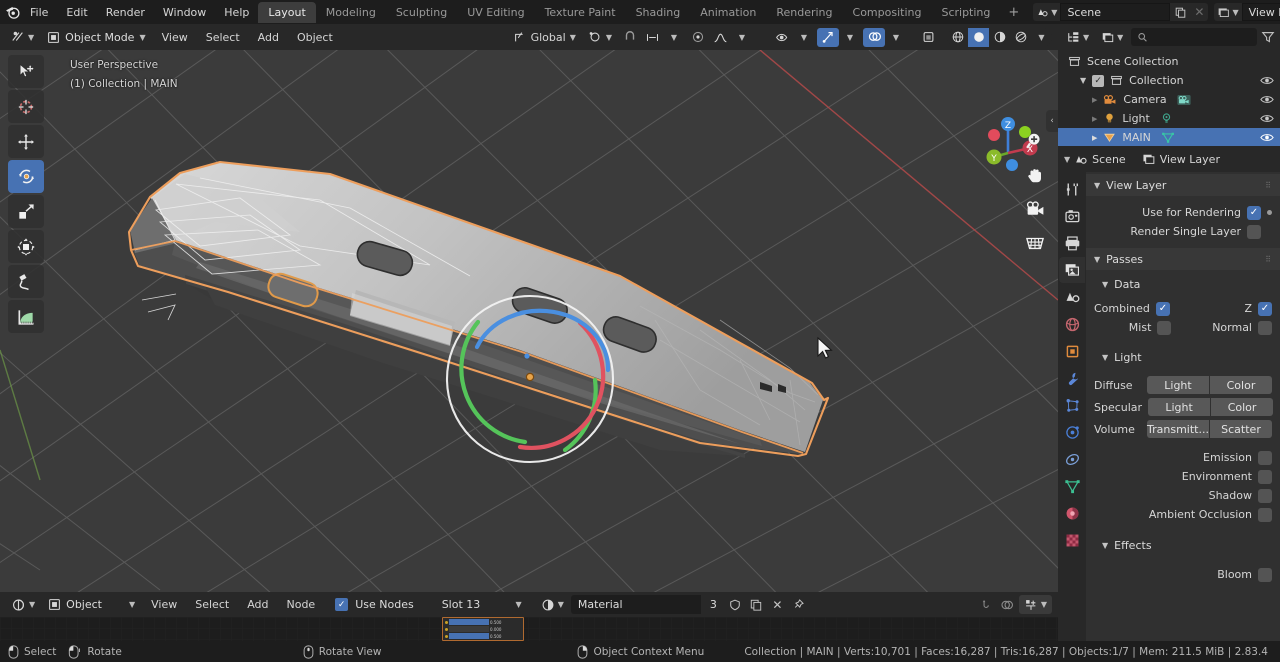 Image resolution: width=1280 pixels, height=662 pixels. I want to click on outliner-editor-type-icon: ▼, so click(1078, 37).